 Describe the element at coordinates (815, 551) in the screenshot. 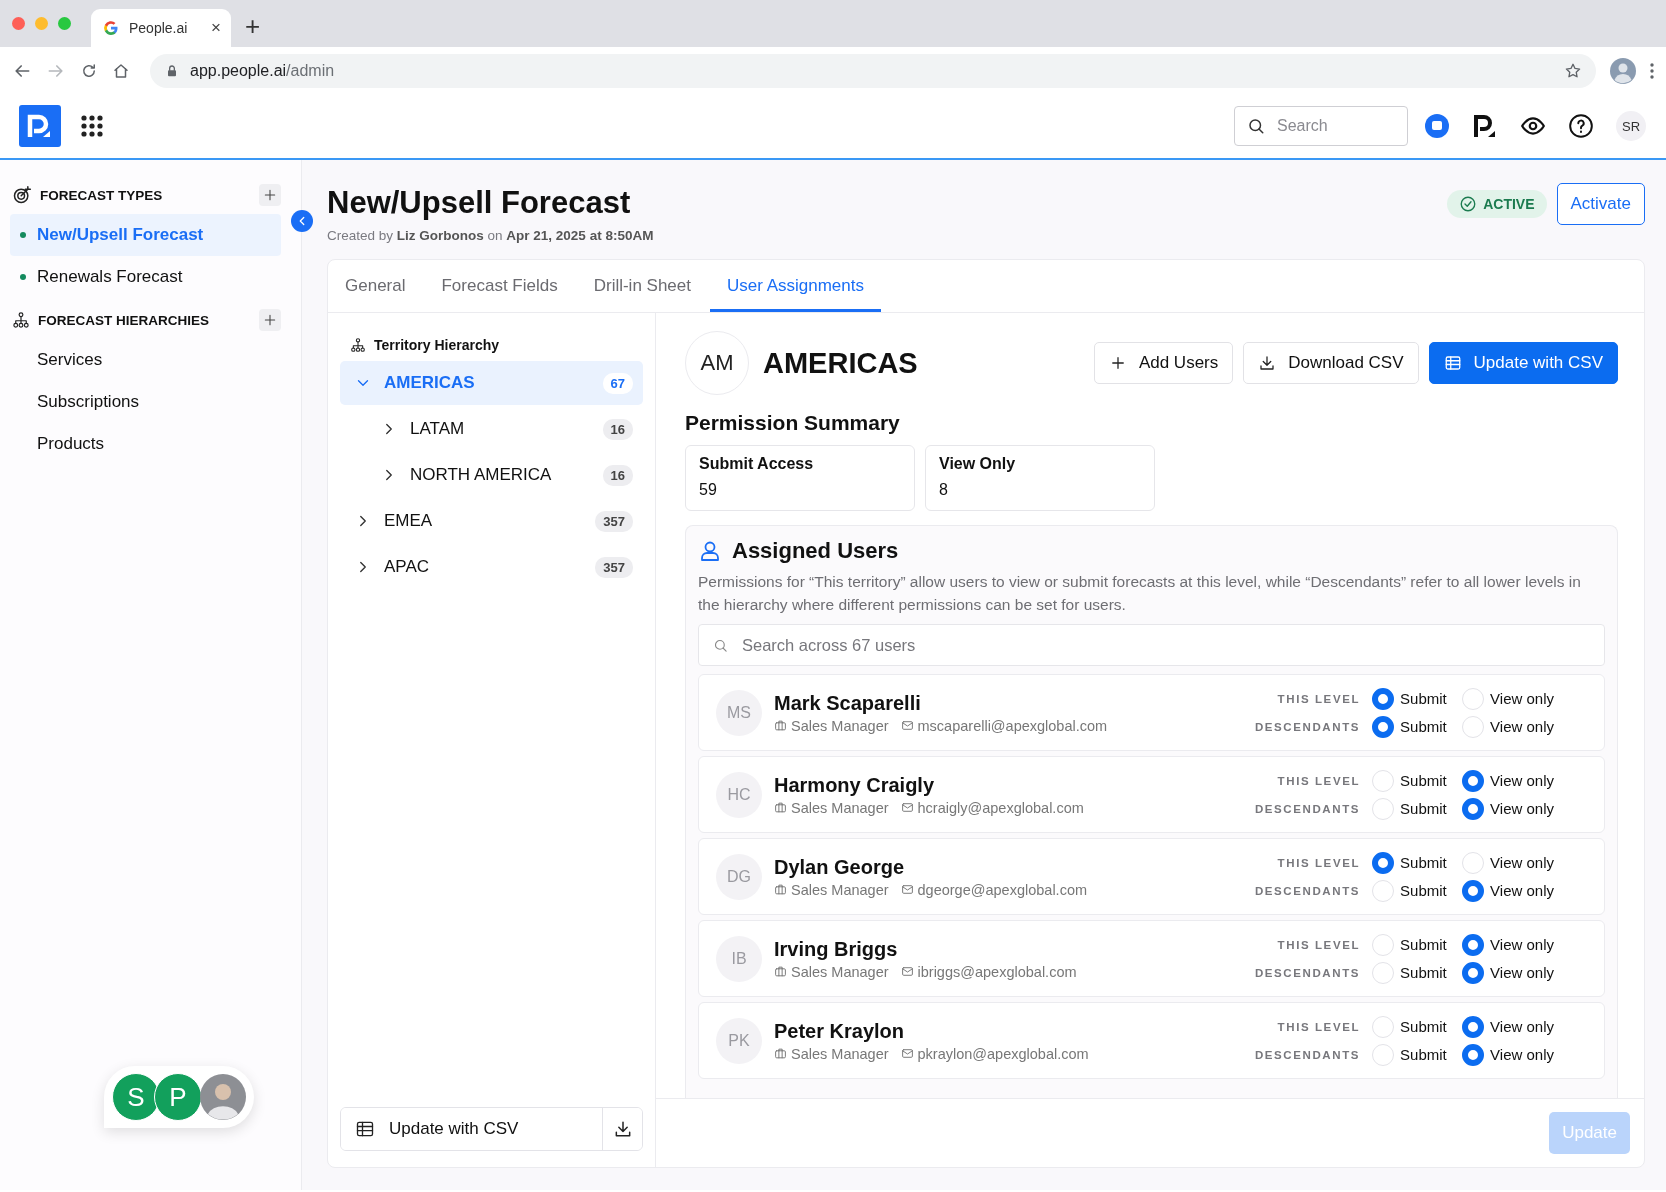

I see `section-title: Assigned Users` at that location.